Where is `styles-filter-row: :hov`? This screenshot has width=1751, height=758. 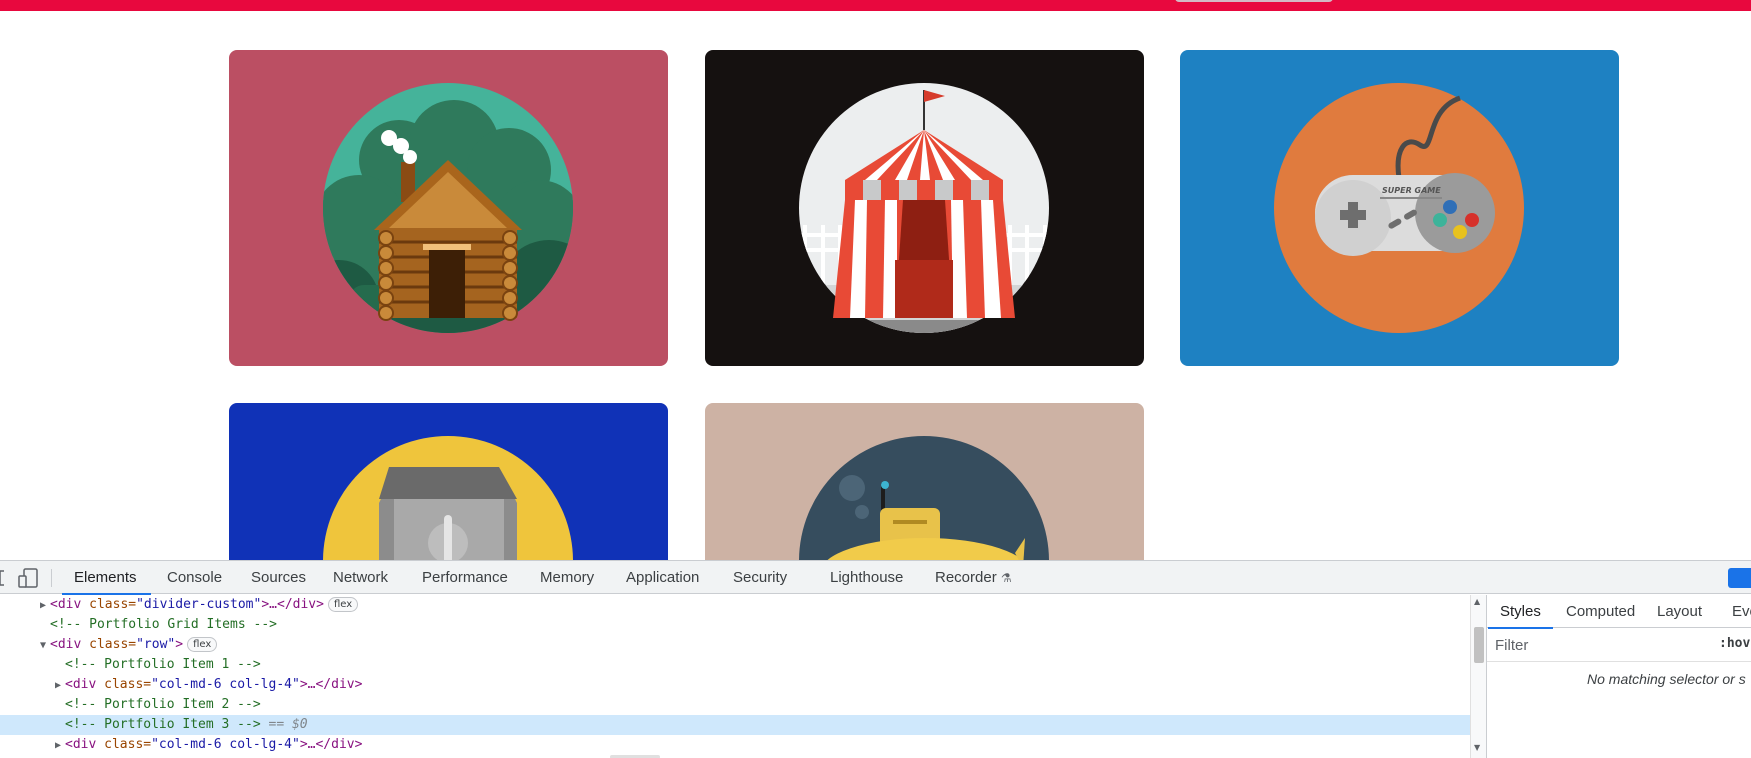 styles-filter-row: :hov is located at coordinates (1619, 645).